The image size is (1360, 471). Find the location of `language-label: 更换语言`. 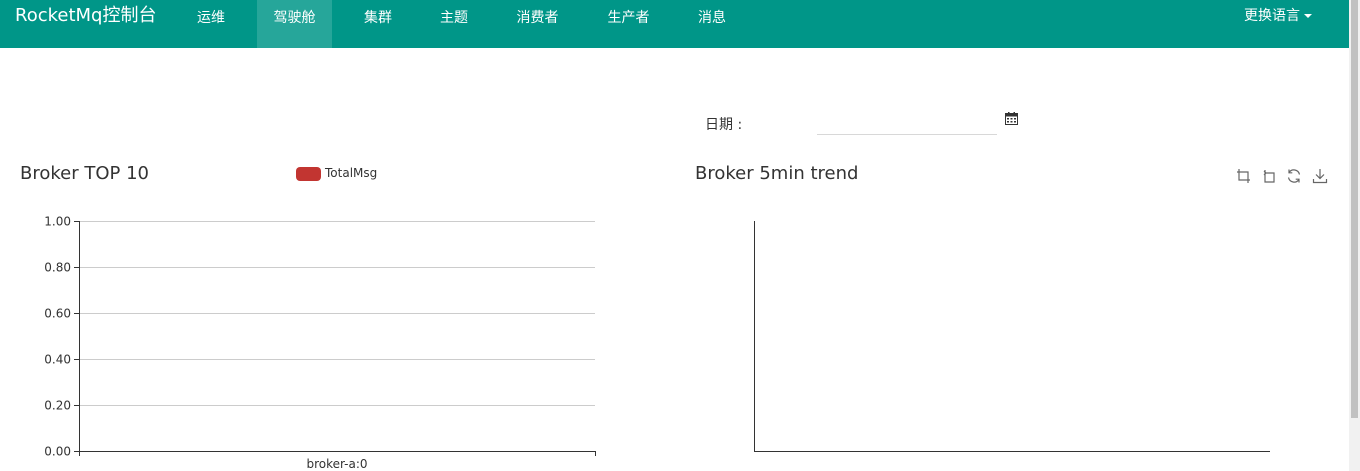

language-label: 更换语言 is located at coordinates (1272, 16).